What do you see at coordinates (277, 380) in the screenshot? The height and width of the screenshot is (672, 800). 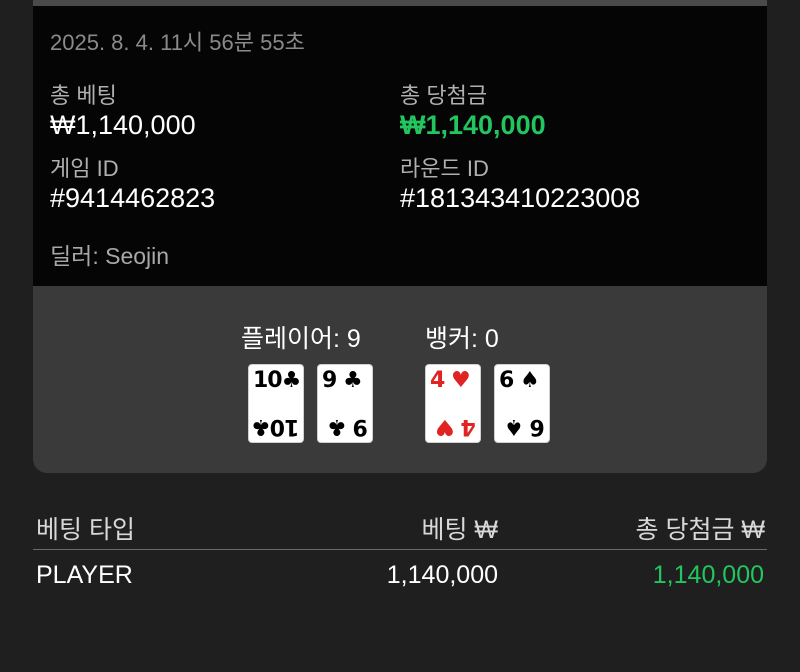 I see `card-rank-suit: 10♣` at bounding box center [277, 380].